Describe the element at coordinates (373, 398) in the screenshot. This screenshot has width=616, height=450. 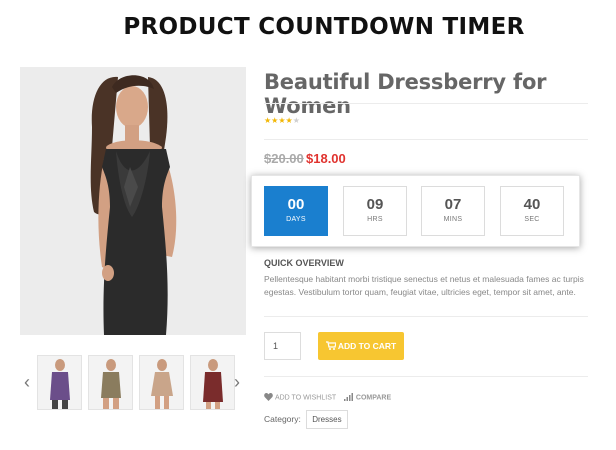
I see `compare-link: COMPARE` at that location.